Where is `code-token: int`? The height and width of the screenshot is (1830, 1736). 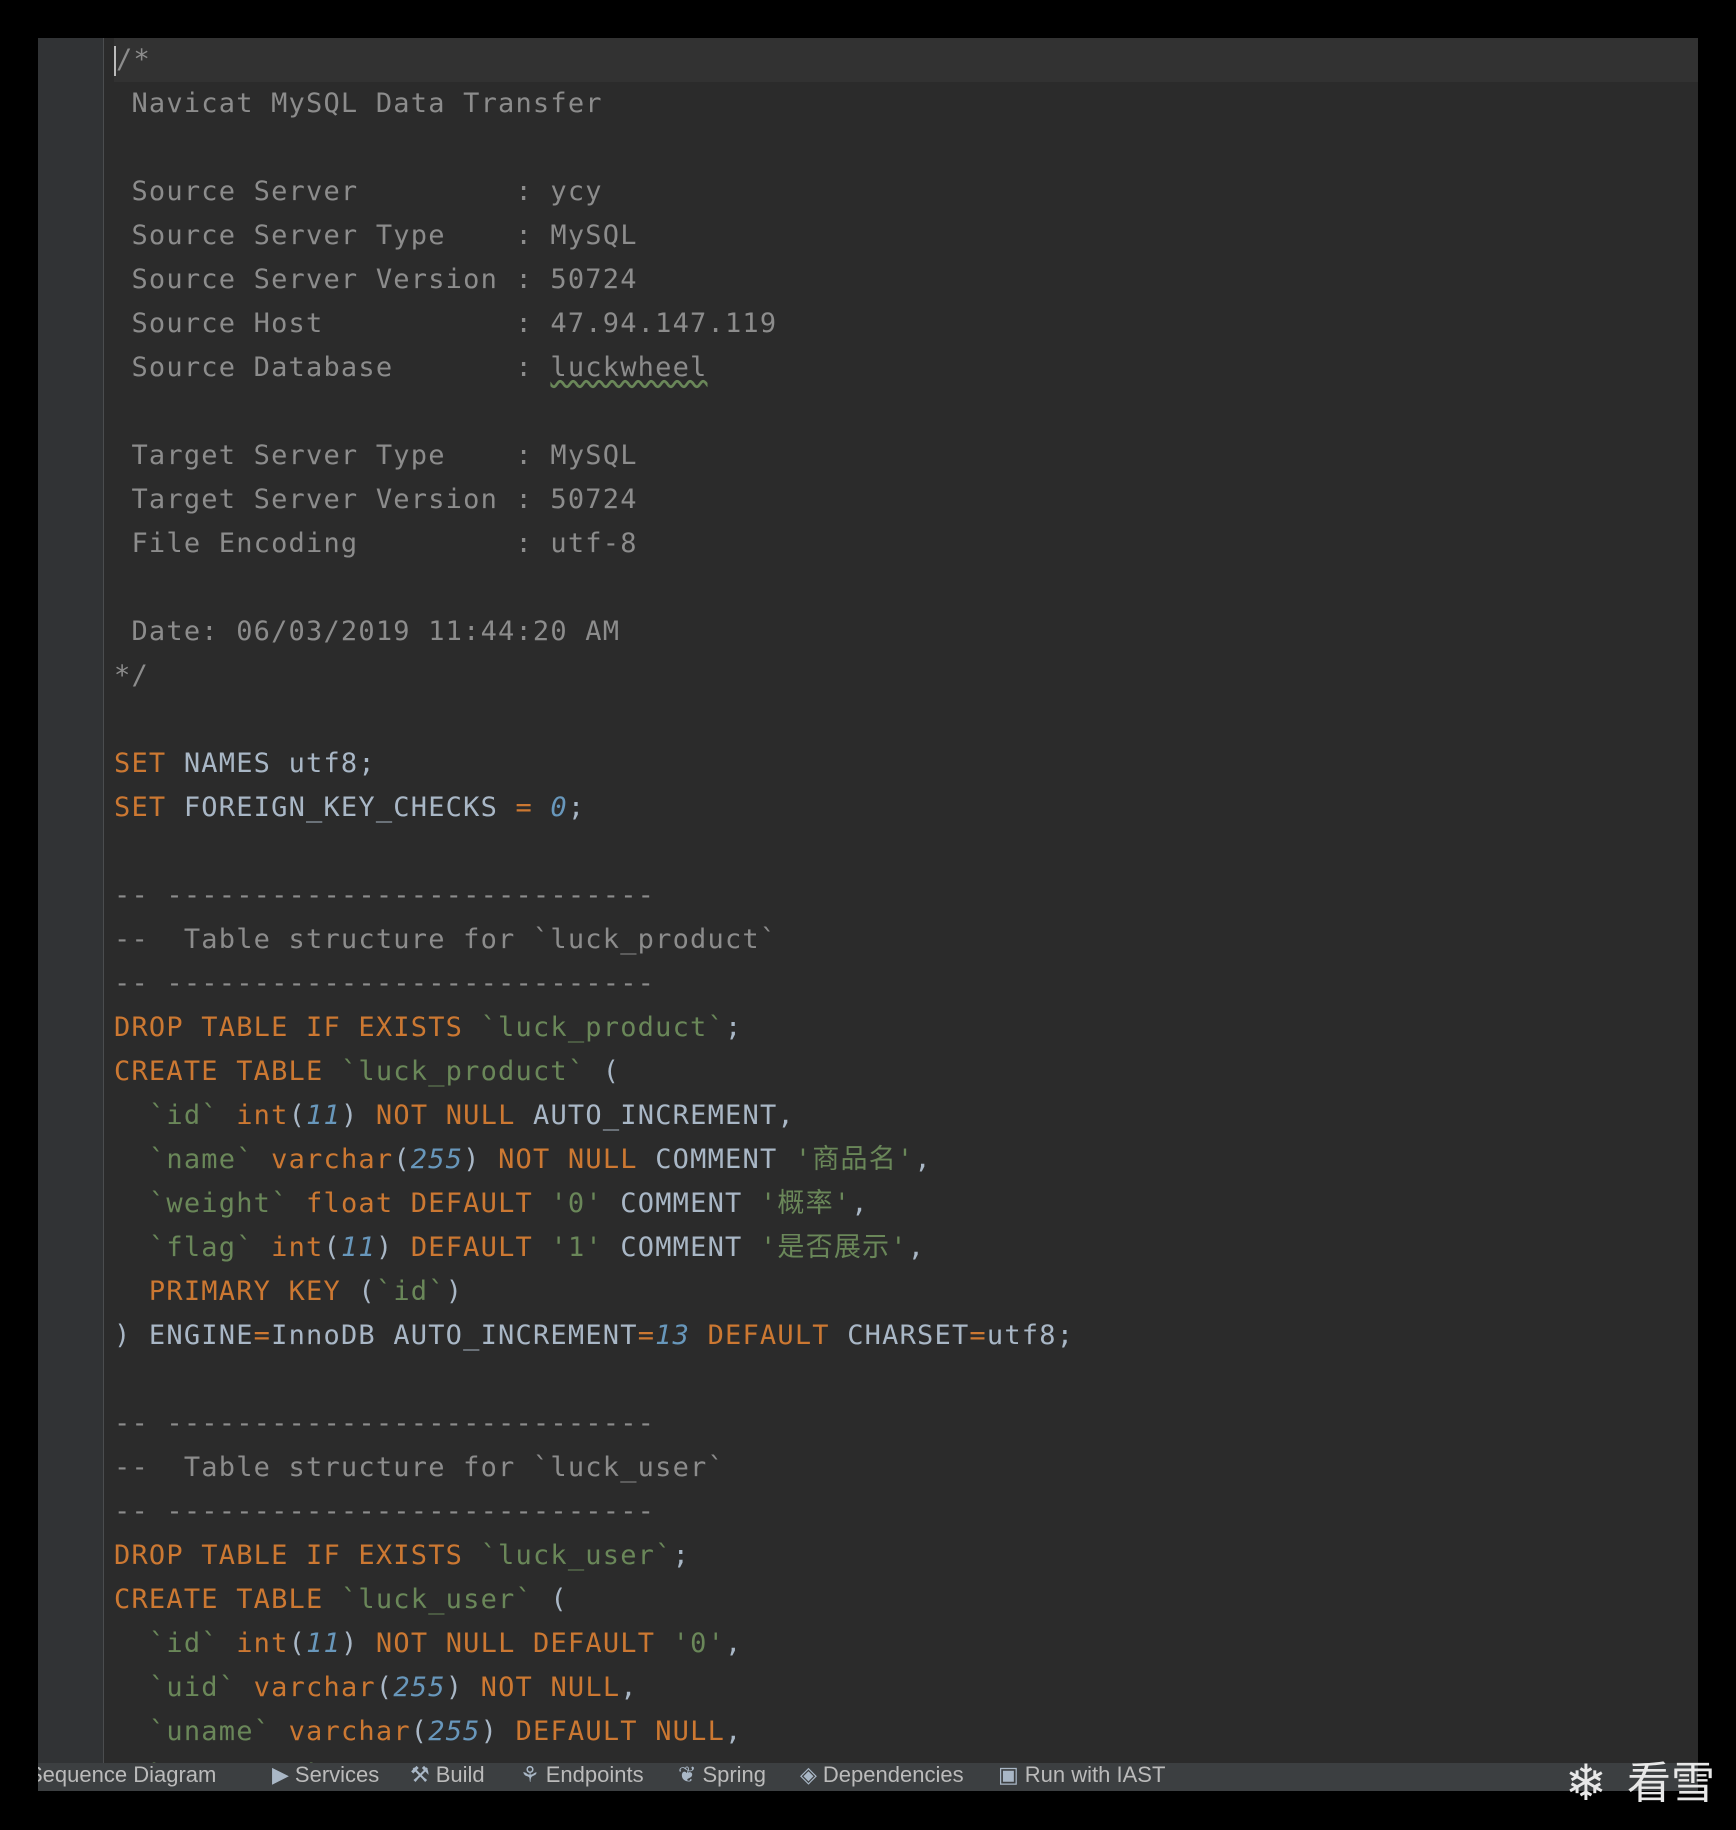 code-token: int is located at coordinates (262, 1643).